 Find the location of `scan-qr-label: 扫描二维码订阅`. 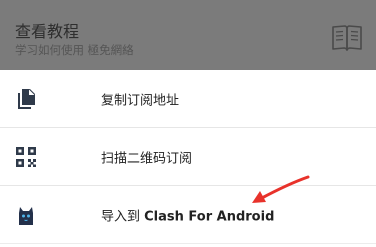

scan-qr-label: 扫描二维码订阅 is located at coordinates (147, 158).